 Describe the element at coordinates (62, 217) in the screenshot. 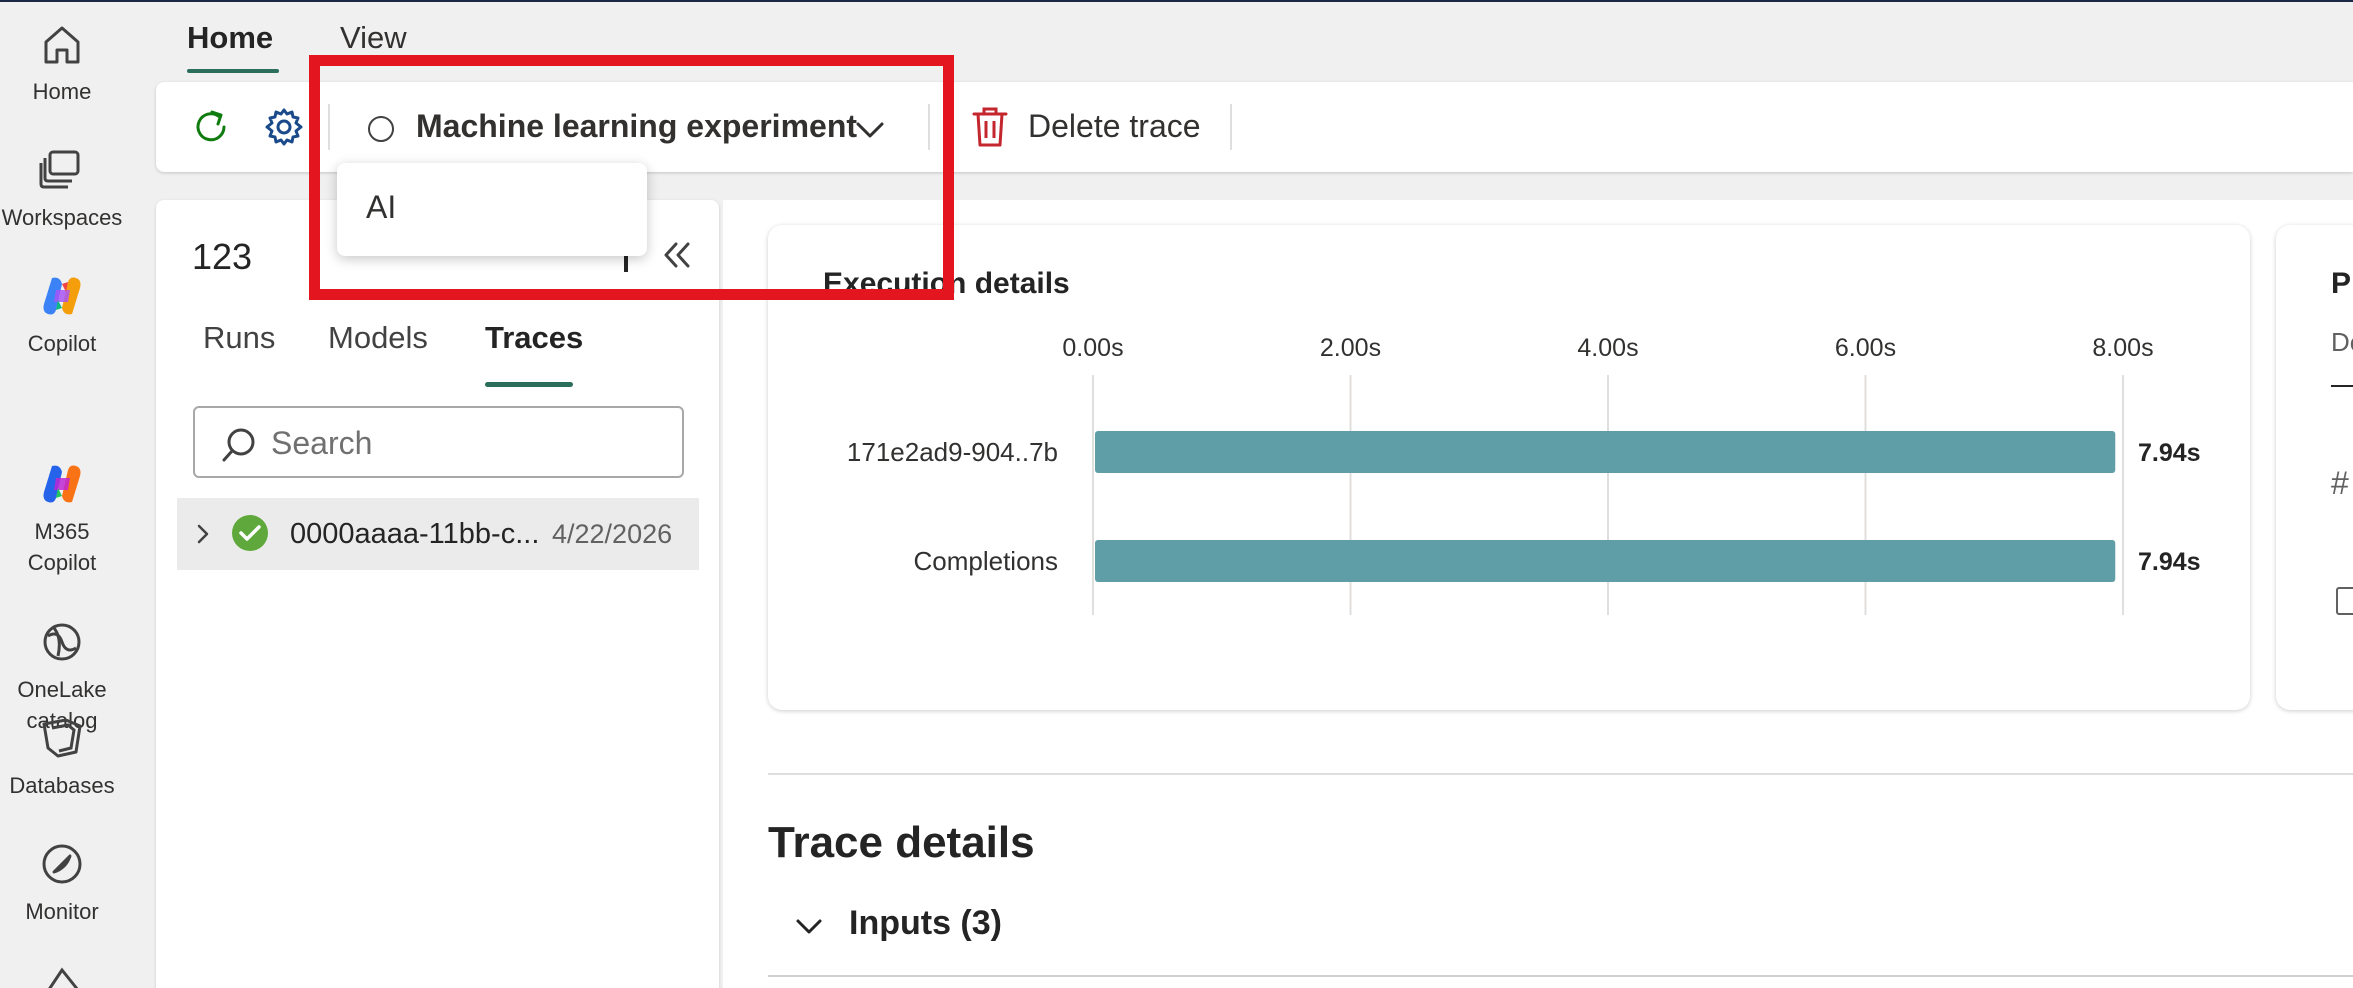

I see `rail-label-workspaces: Workspaces` at that location.